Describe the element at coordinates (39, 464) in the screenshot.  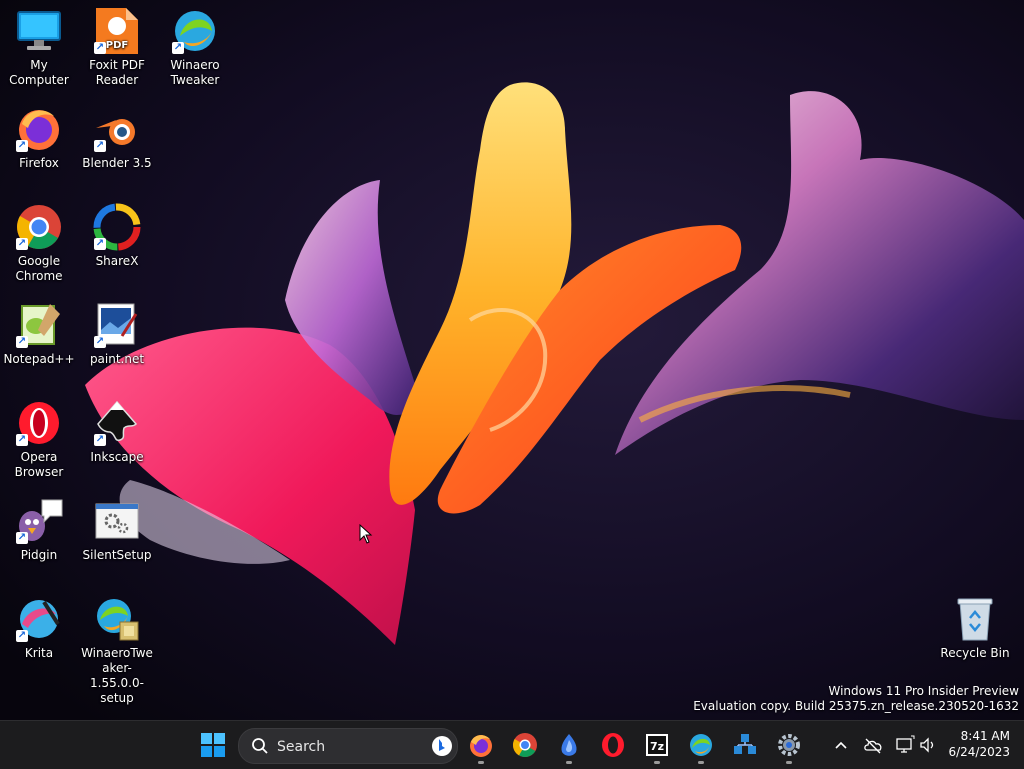
I see `desktop-icon-label: Opera Browser` at that location.